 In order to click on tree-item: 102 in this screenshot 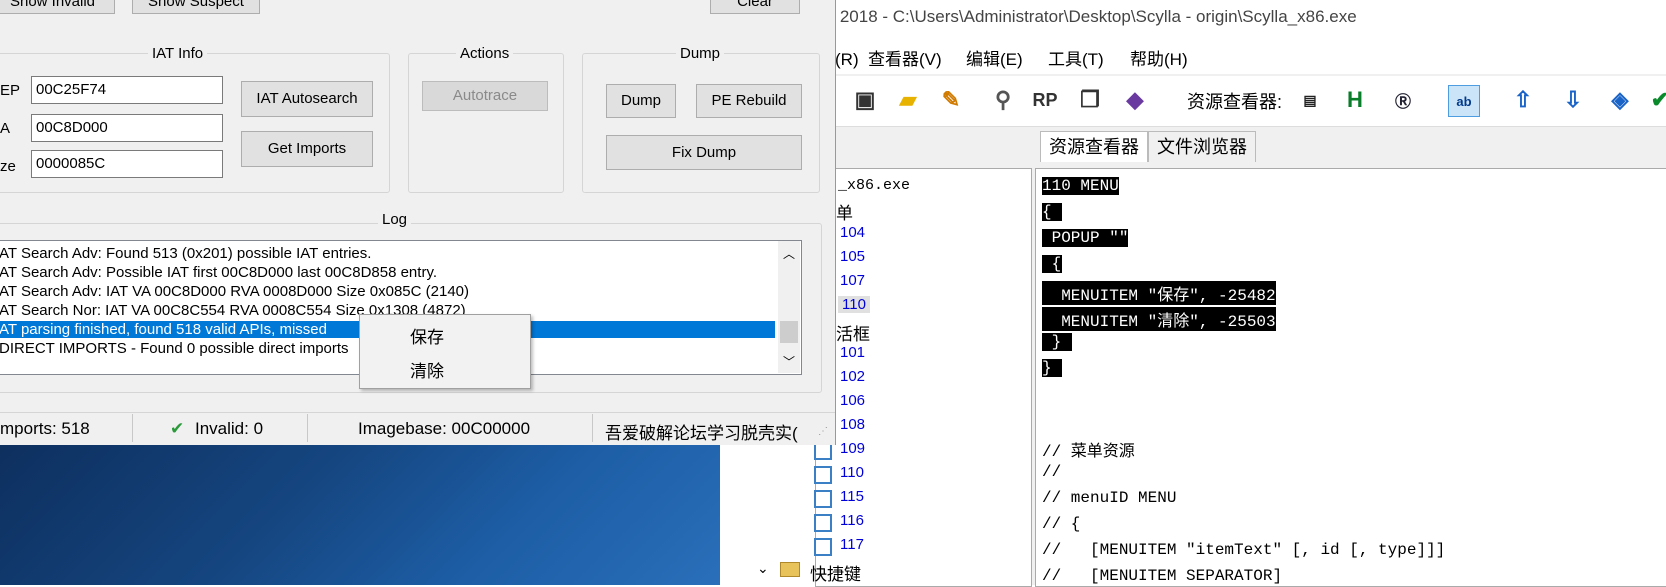, I will do `click(852, 376)`.